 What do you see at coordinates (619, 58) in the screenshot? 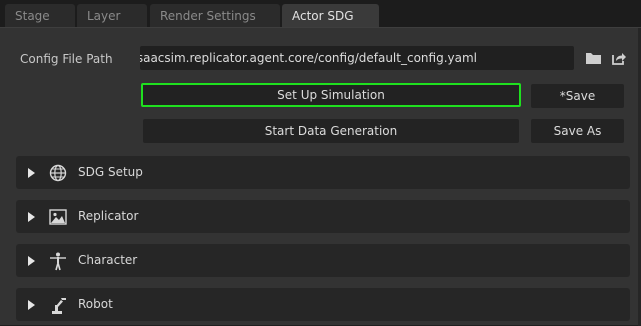
I see `share-export-icon` at bounding box center [619, 58].